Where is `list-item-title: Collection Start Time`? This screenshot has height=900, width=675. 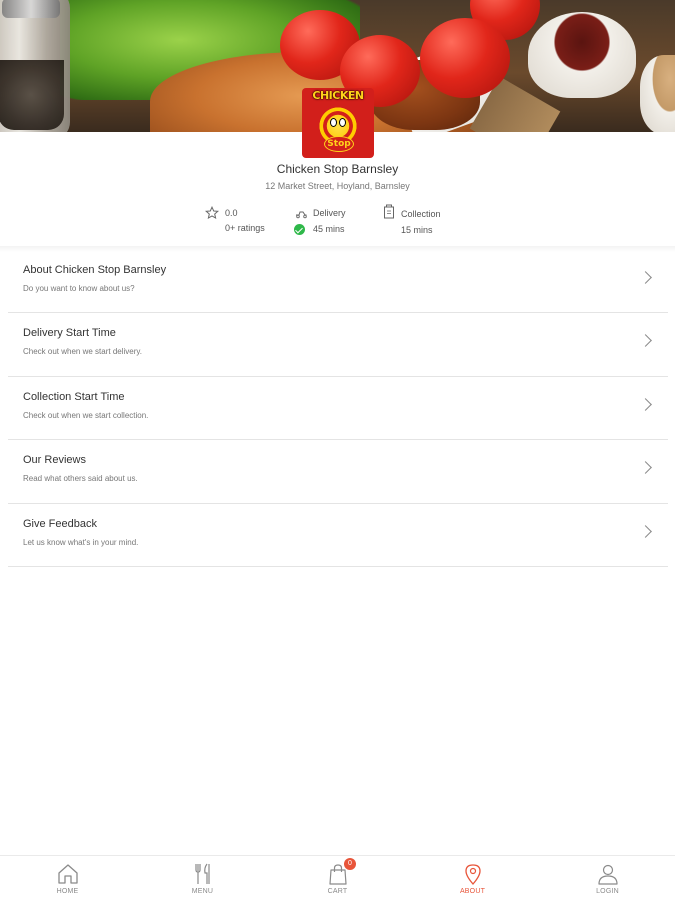
list-item-title: Collection Start Time is located at coordinates (74, 396).